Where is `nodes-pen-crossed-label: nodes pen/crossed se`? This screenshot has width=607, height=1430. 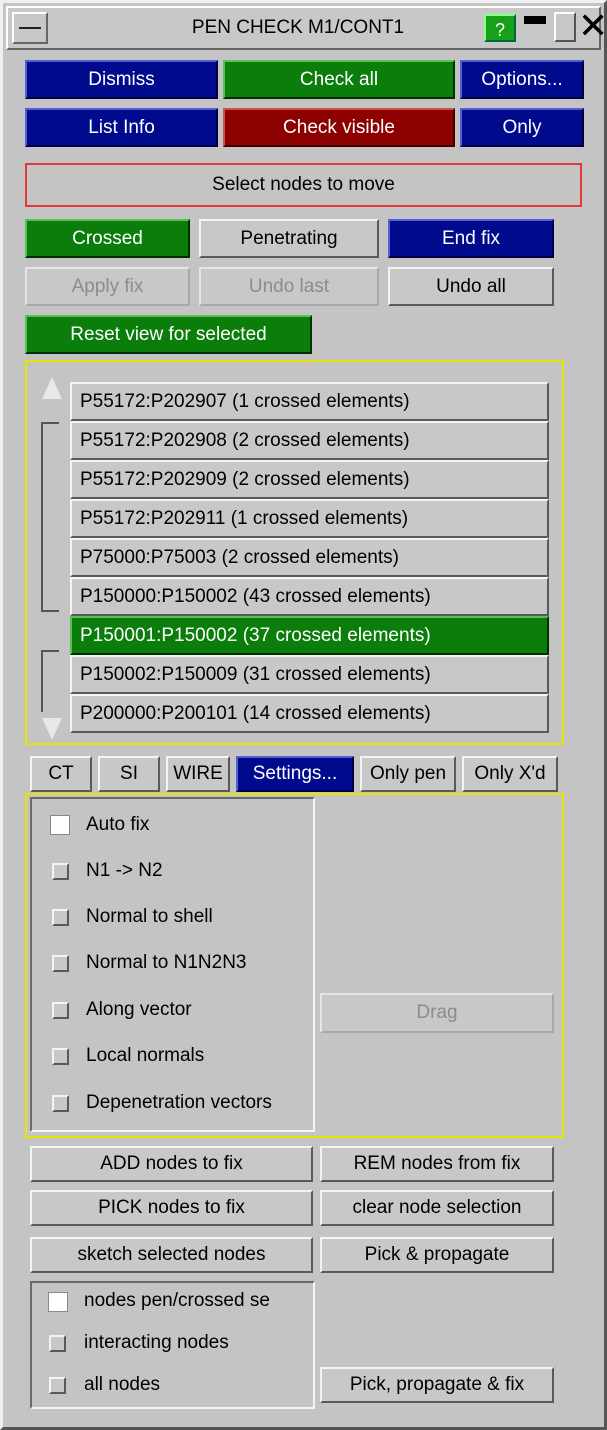 nodes-pen-crossed-label: nodes pen/crossed se is located at coordinates (177, 1300).